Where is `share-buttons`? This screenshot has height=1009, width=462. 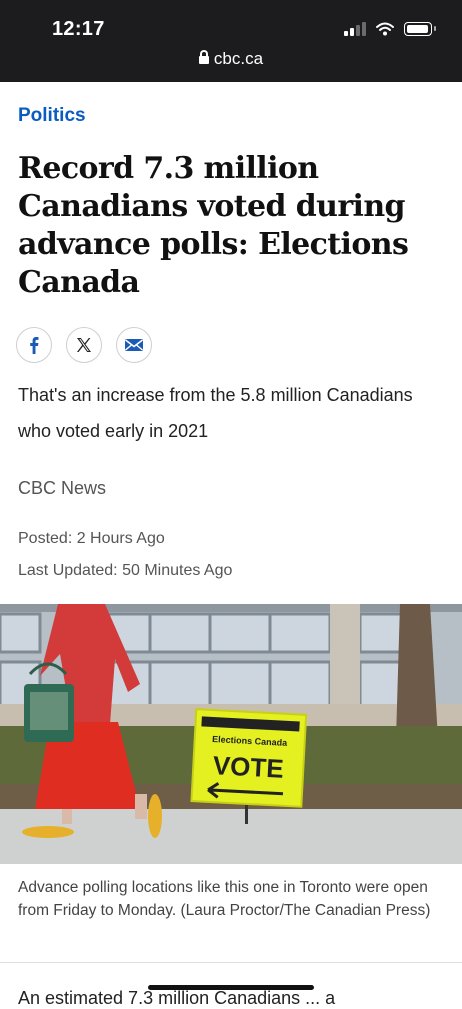
share-buttons is located at coordinates (84, 345).